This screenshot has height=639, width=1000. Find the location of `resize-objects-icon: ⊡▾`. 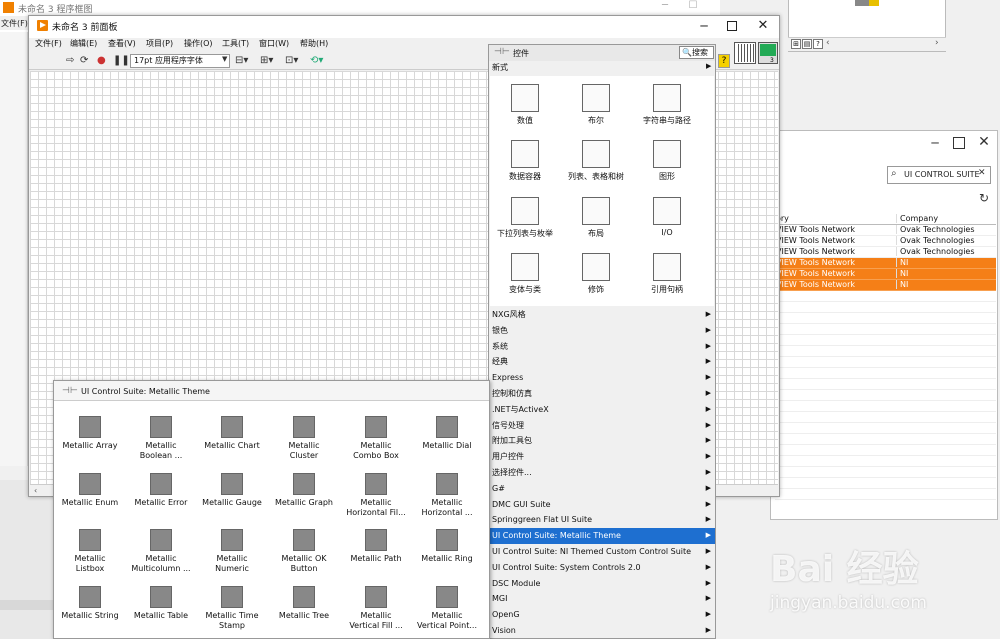

resize-objects-icon: ⊡▾ is located at coordinates (291, 61).